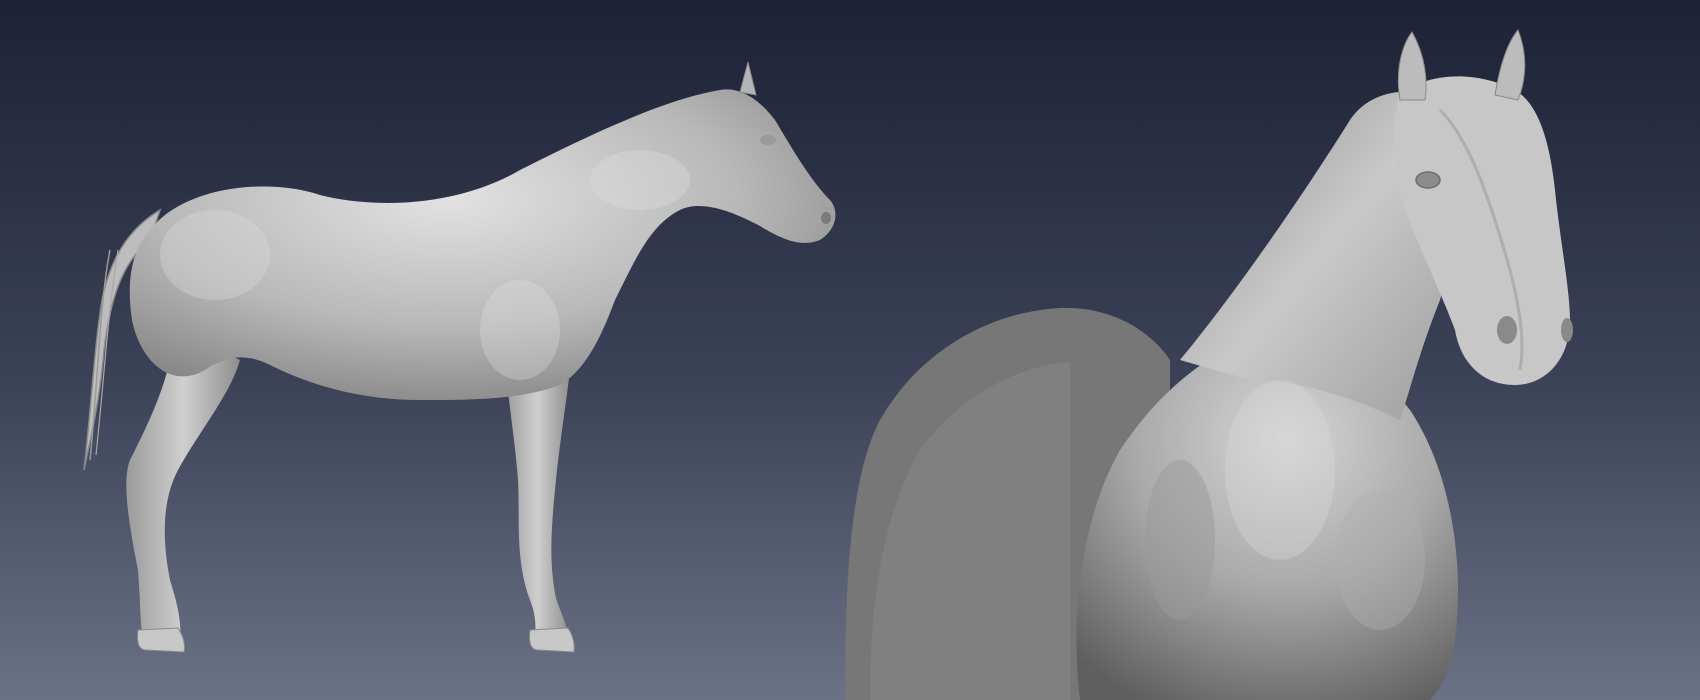 This screenshot has height=700, width=1700. I want to click on front-hoof, so click(552, 640).